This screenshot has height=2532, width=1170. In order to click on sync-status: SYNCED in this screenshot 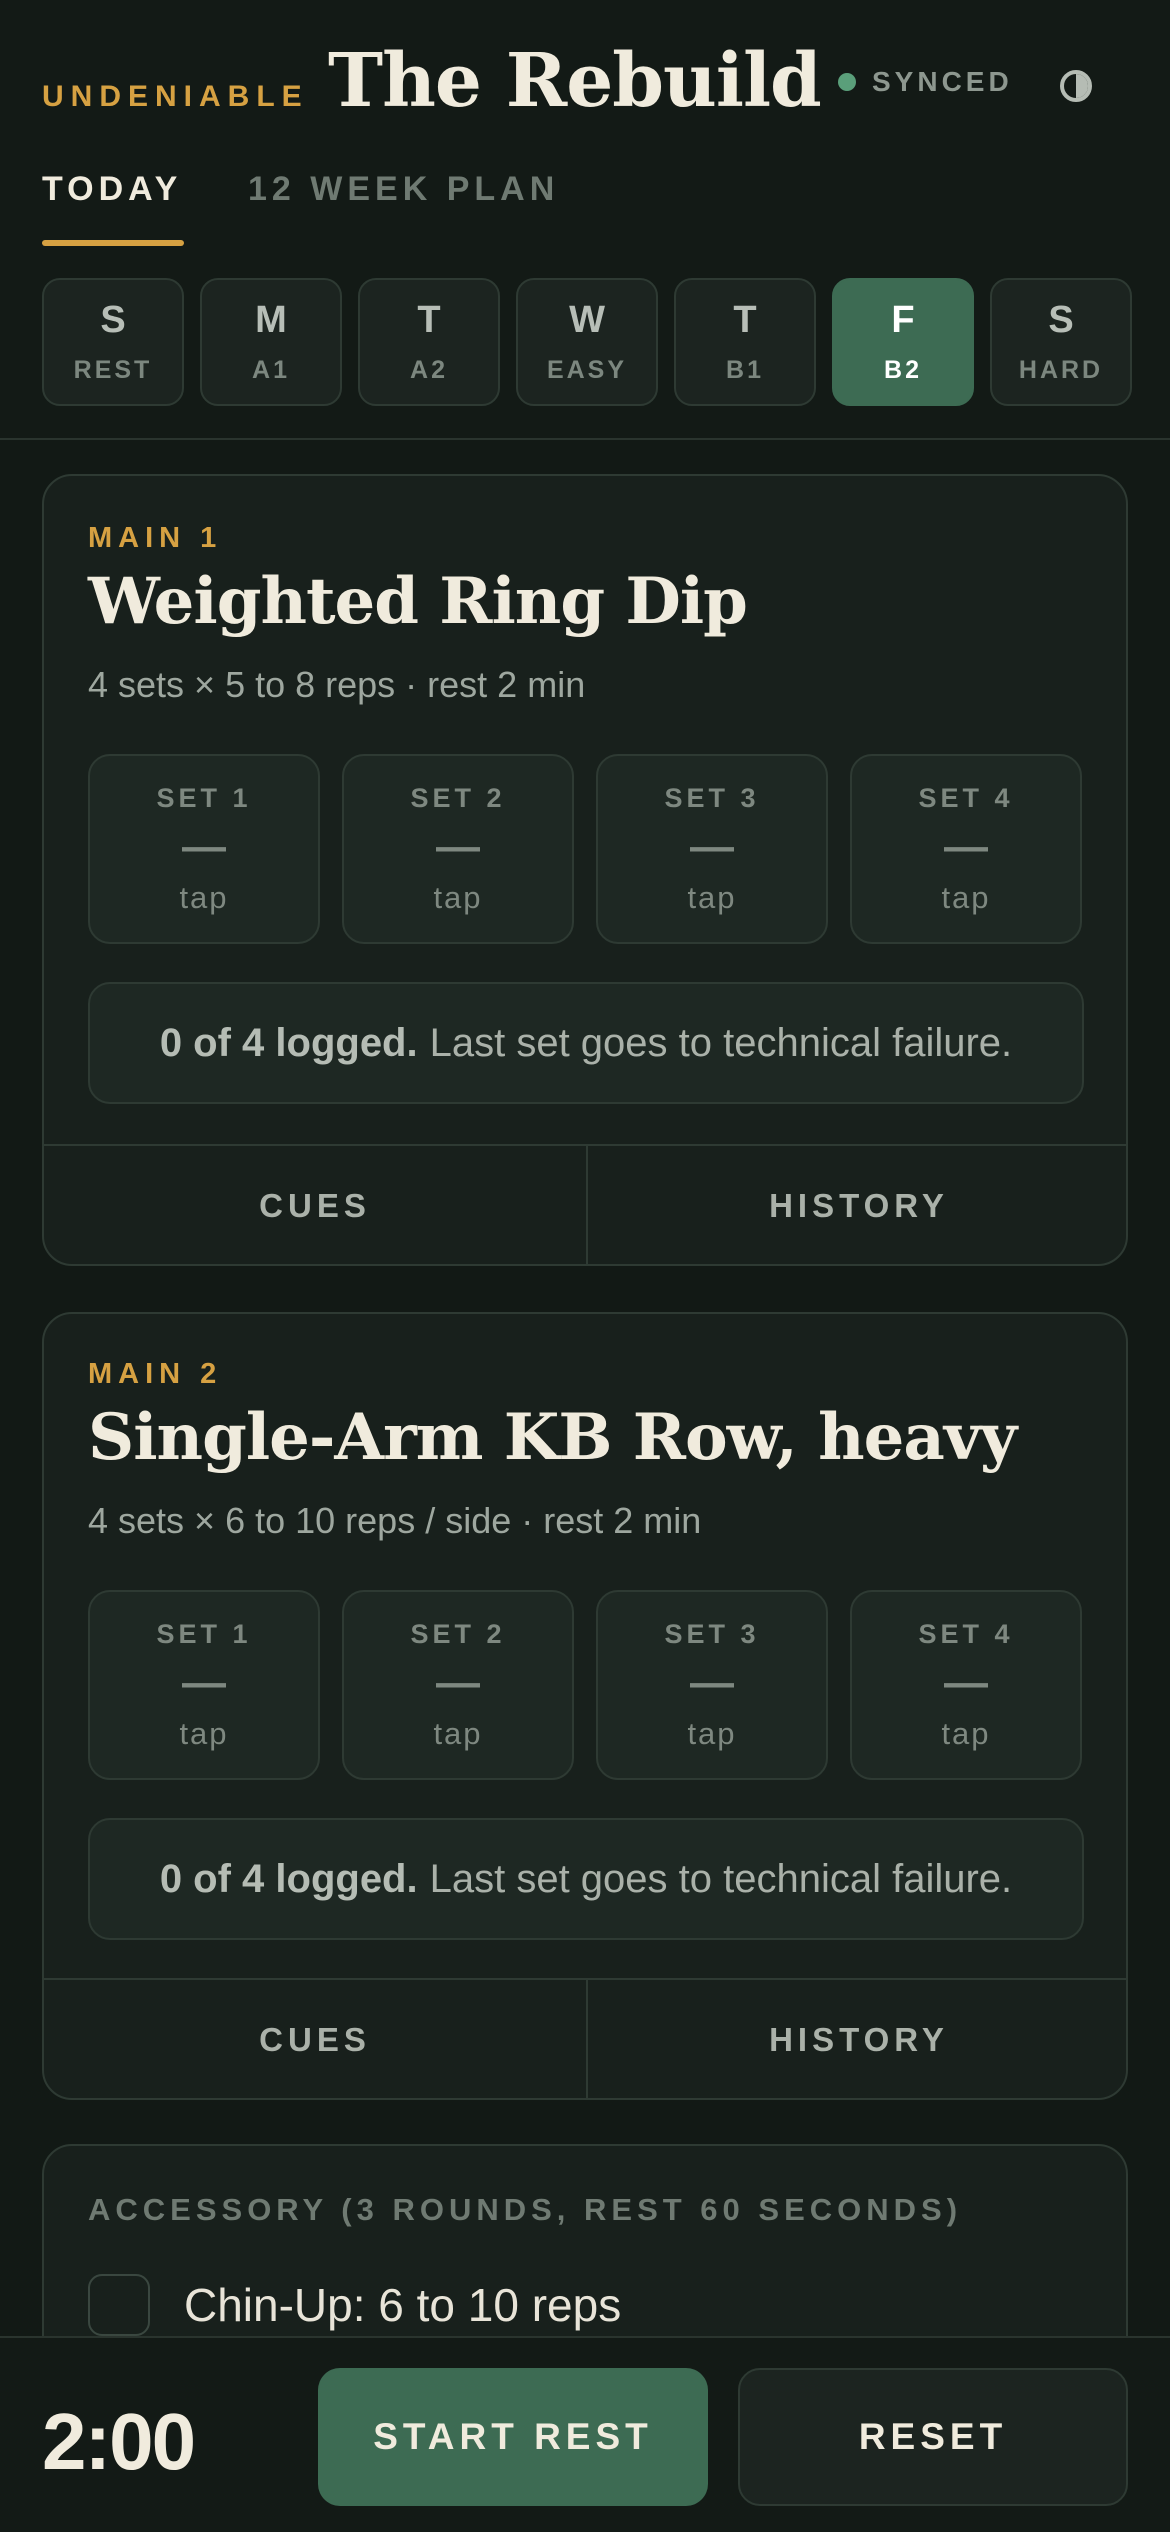, I will do `click(925, 82)`.